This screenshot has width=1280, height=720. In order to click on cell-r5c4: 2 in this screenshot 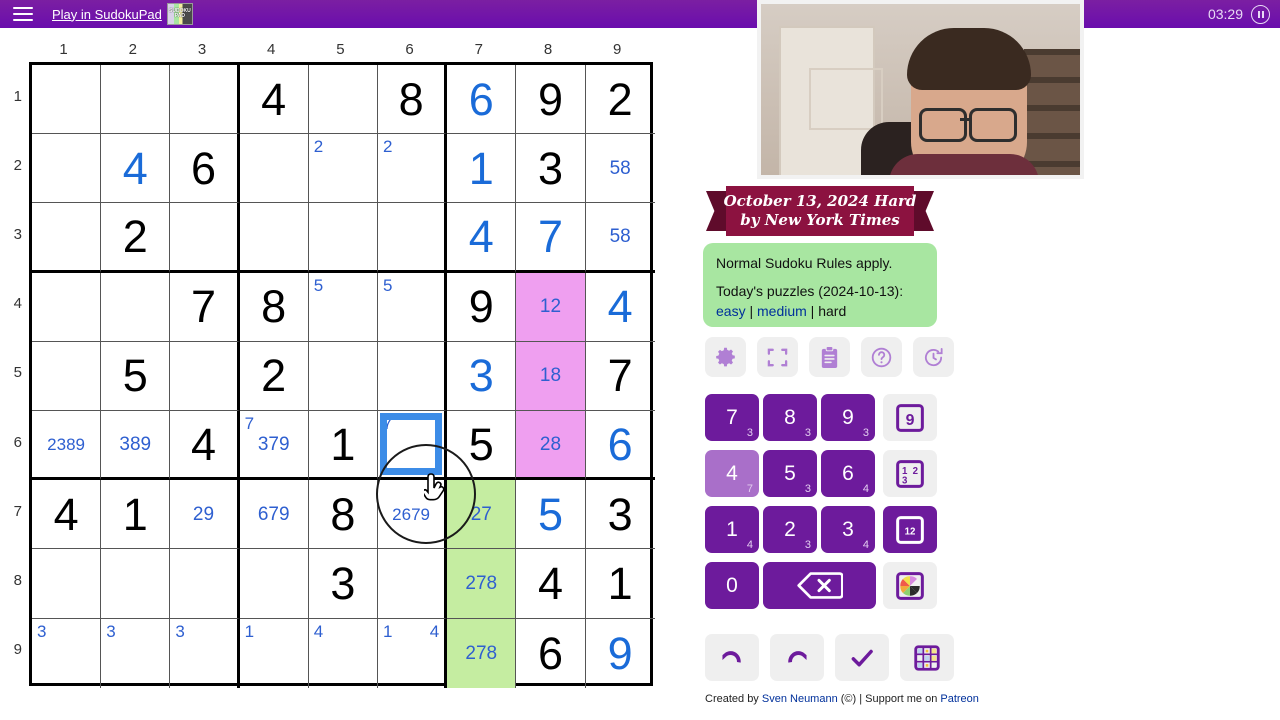, I will do `click(274, 376)`.